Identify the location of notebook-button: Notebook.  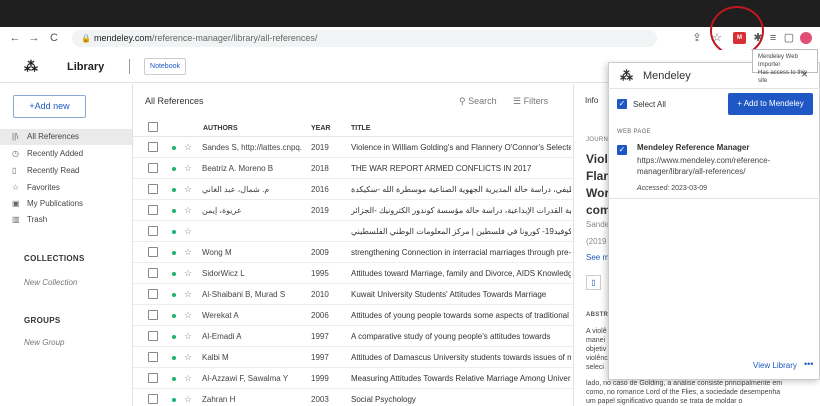
(165, 66).